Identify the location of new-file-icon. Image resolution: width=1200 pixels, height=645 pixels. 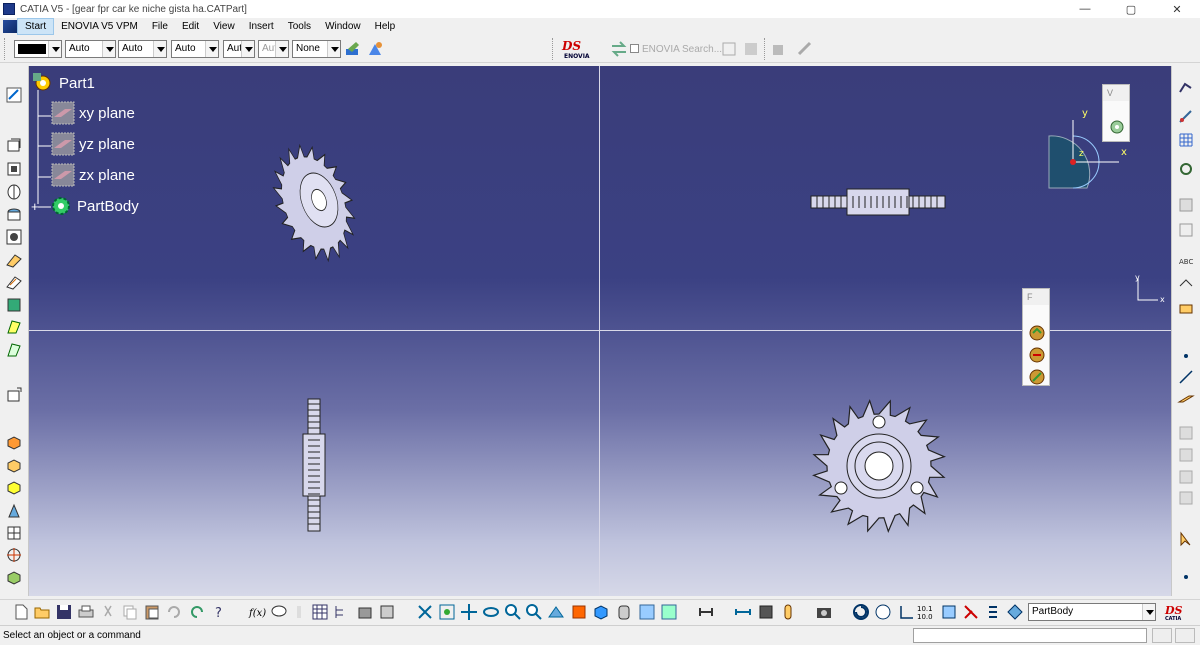
(21, 612).